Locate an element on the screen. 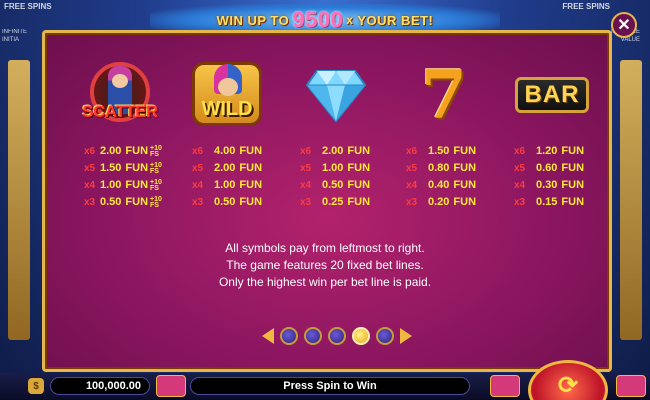  diamond-icon is located at coordinates (336, 96).